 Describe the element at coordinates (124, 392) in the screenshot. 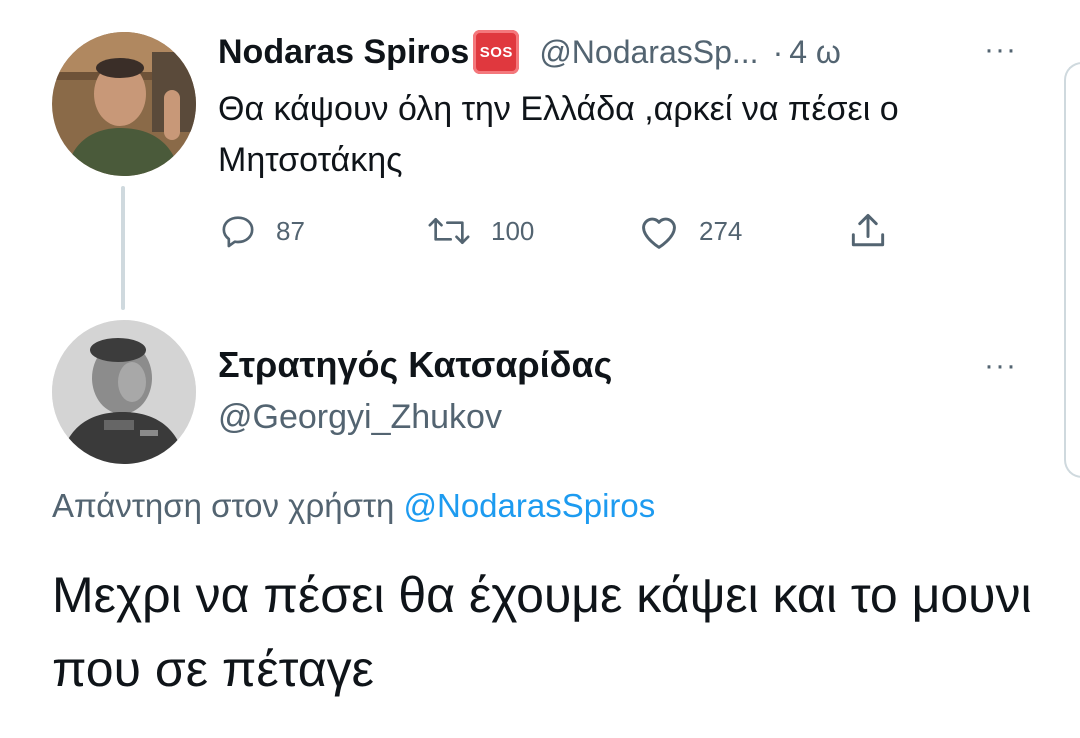

I see `avatar-zhukov` at that location.